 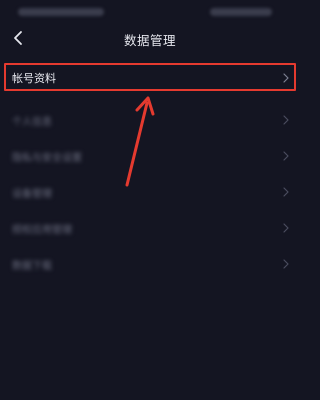 What do you see at coordinates (150, 12) in the screenshot?
I see `status-bar` at bounding box center [150, 12].